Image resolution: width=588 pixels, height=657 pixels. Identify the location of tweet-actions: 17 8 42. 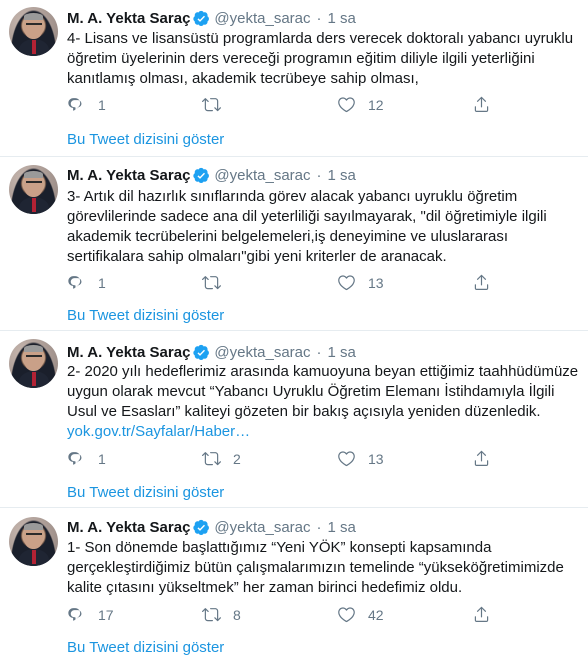
(287, 615).